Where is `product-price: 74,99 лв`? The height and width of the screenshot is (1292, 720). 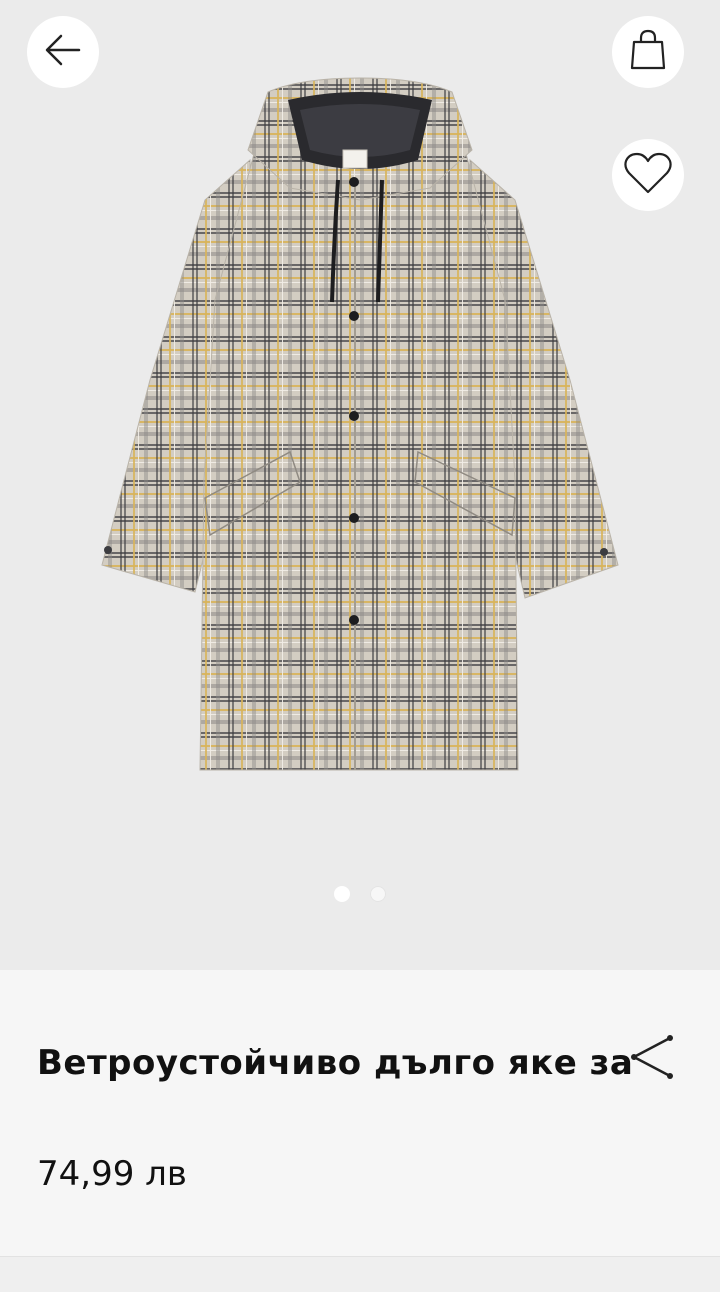
product-price: 74,99 лв is located at coordinates (112, 1174).